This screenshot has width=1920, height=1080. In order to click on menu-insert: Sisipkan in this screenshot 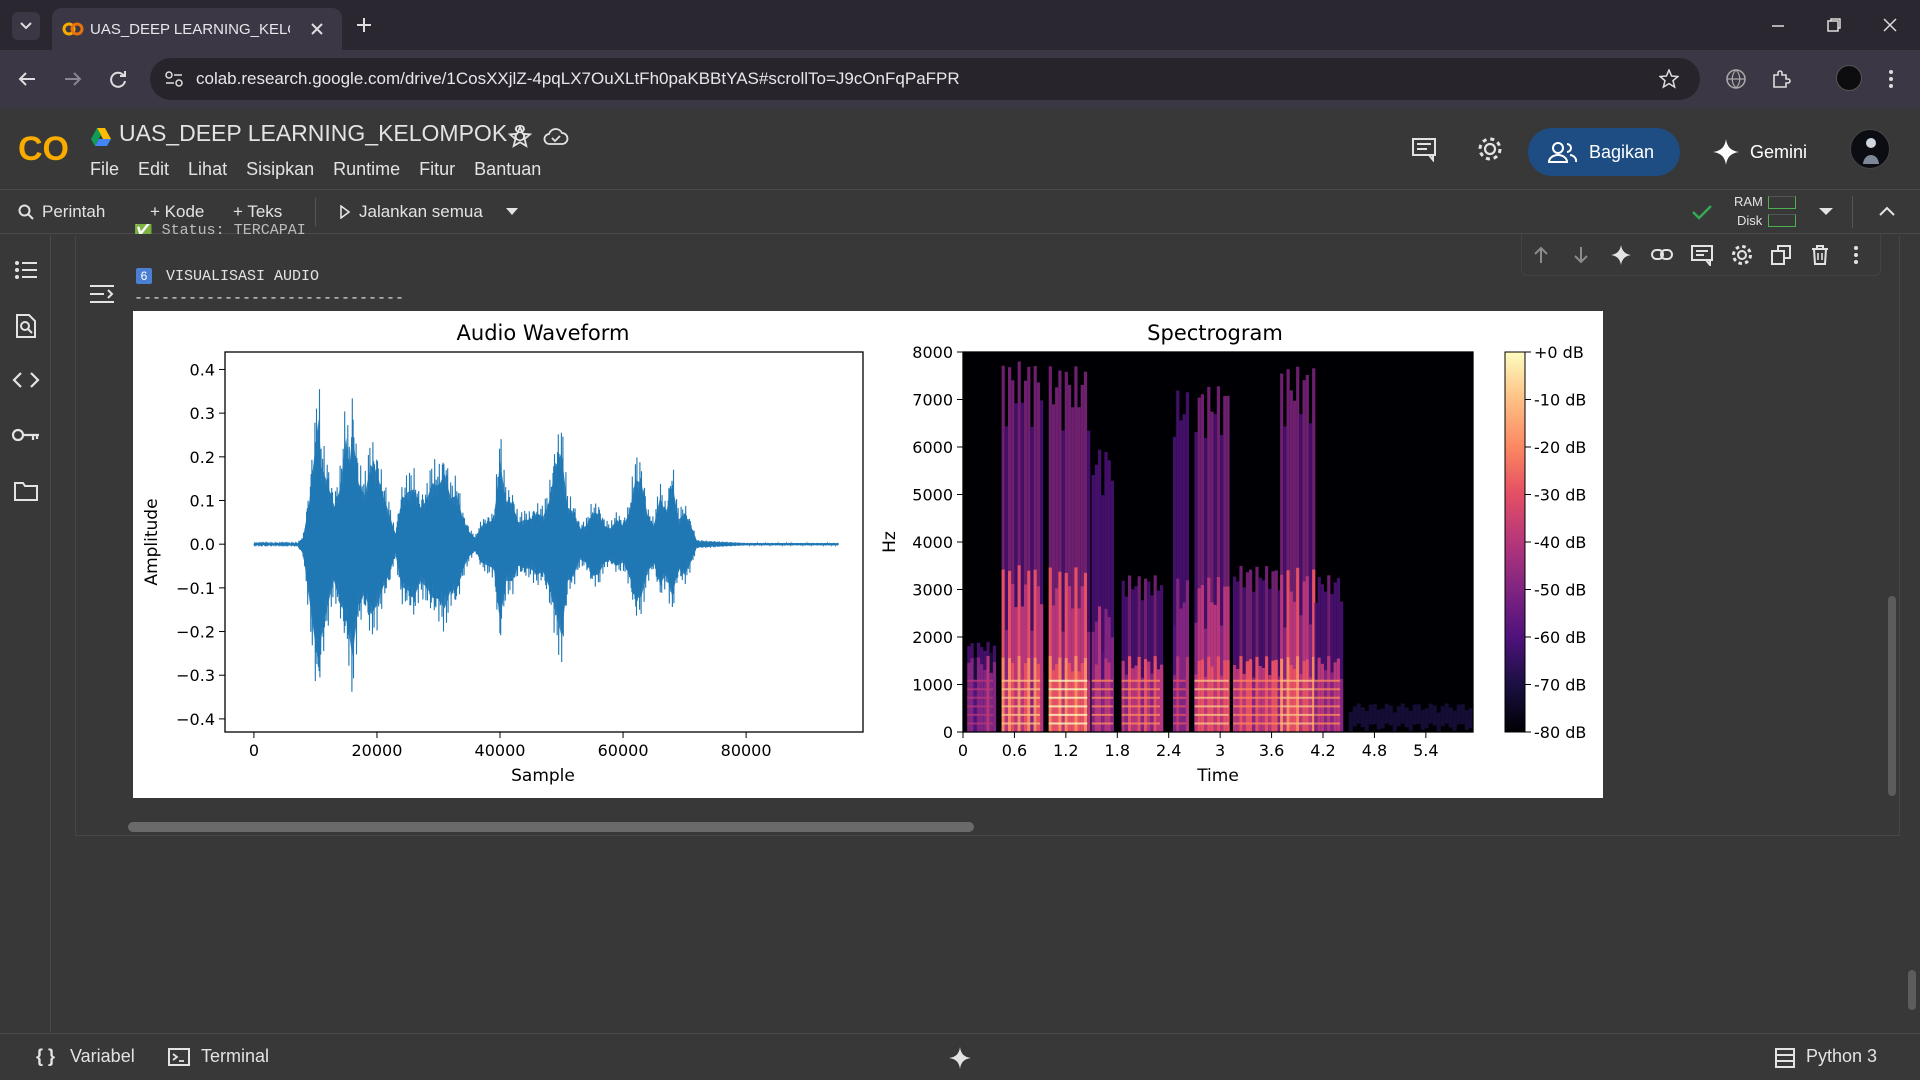, I will do `click(280, 169)`.